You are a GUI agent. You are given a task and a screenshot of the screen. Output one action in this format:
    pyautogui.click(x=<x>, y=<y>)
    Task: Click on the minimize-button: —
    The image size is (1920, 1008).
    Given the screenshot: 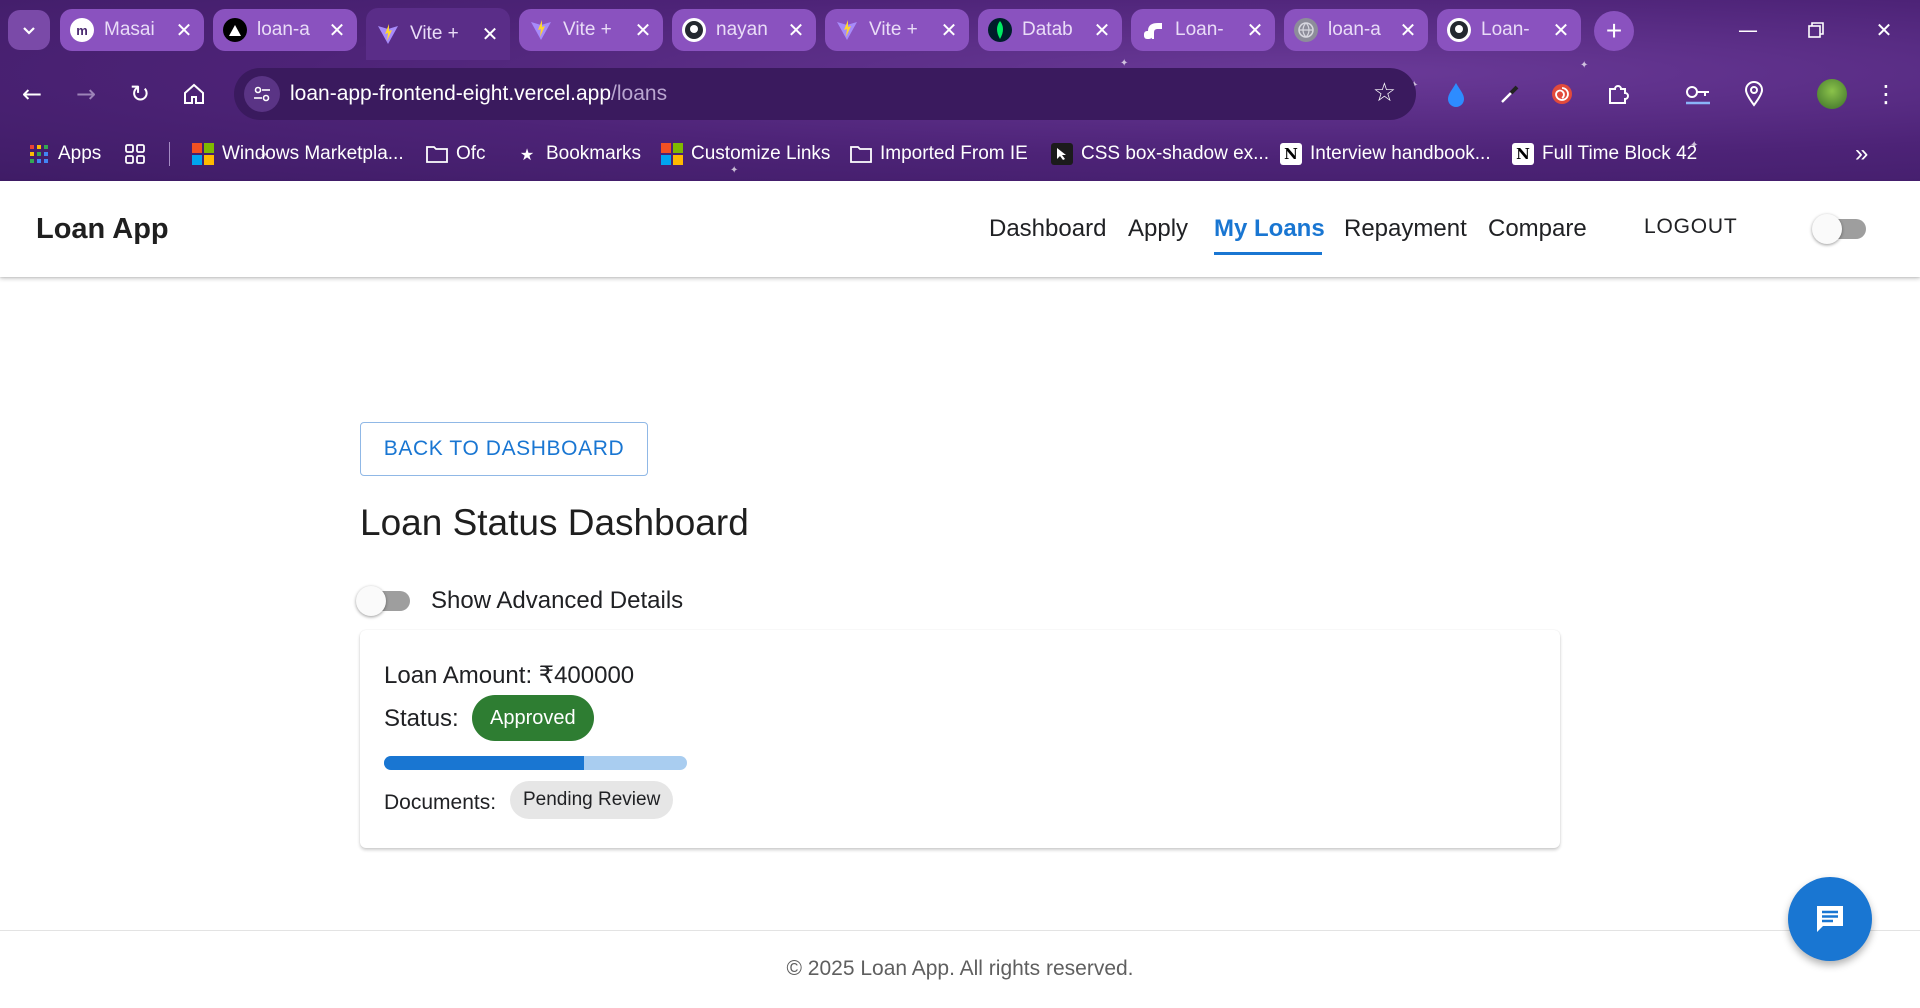 What is the action you would take?
    pyautogui.click(x=1748, y=30)
    